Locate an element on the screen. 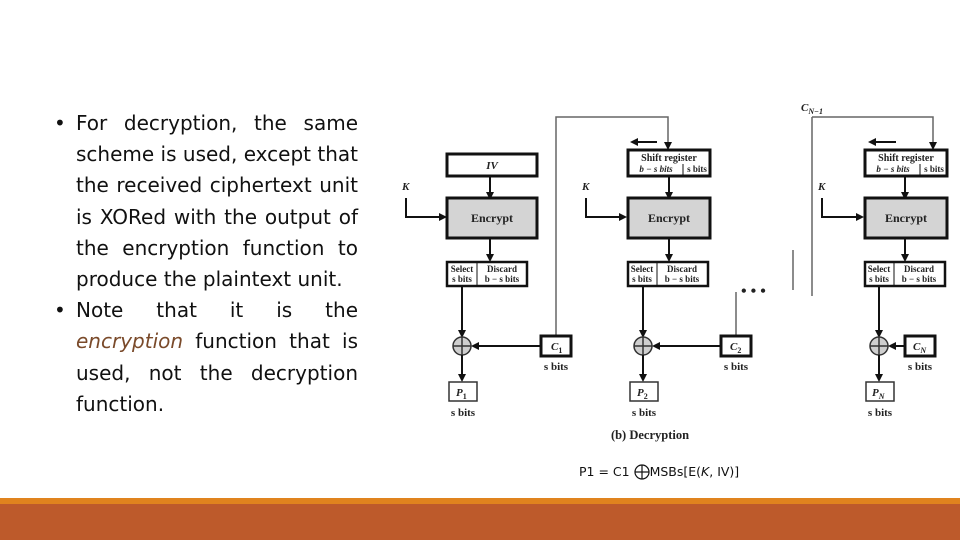 The image size is (960, 540). xor-icon is located at coordinates (641, 472).